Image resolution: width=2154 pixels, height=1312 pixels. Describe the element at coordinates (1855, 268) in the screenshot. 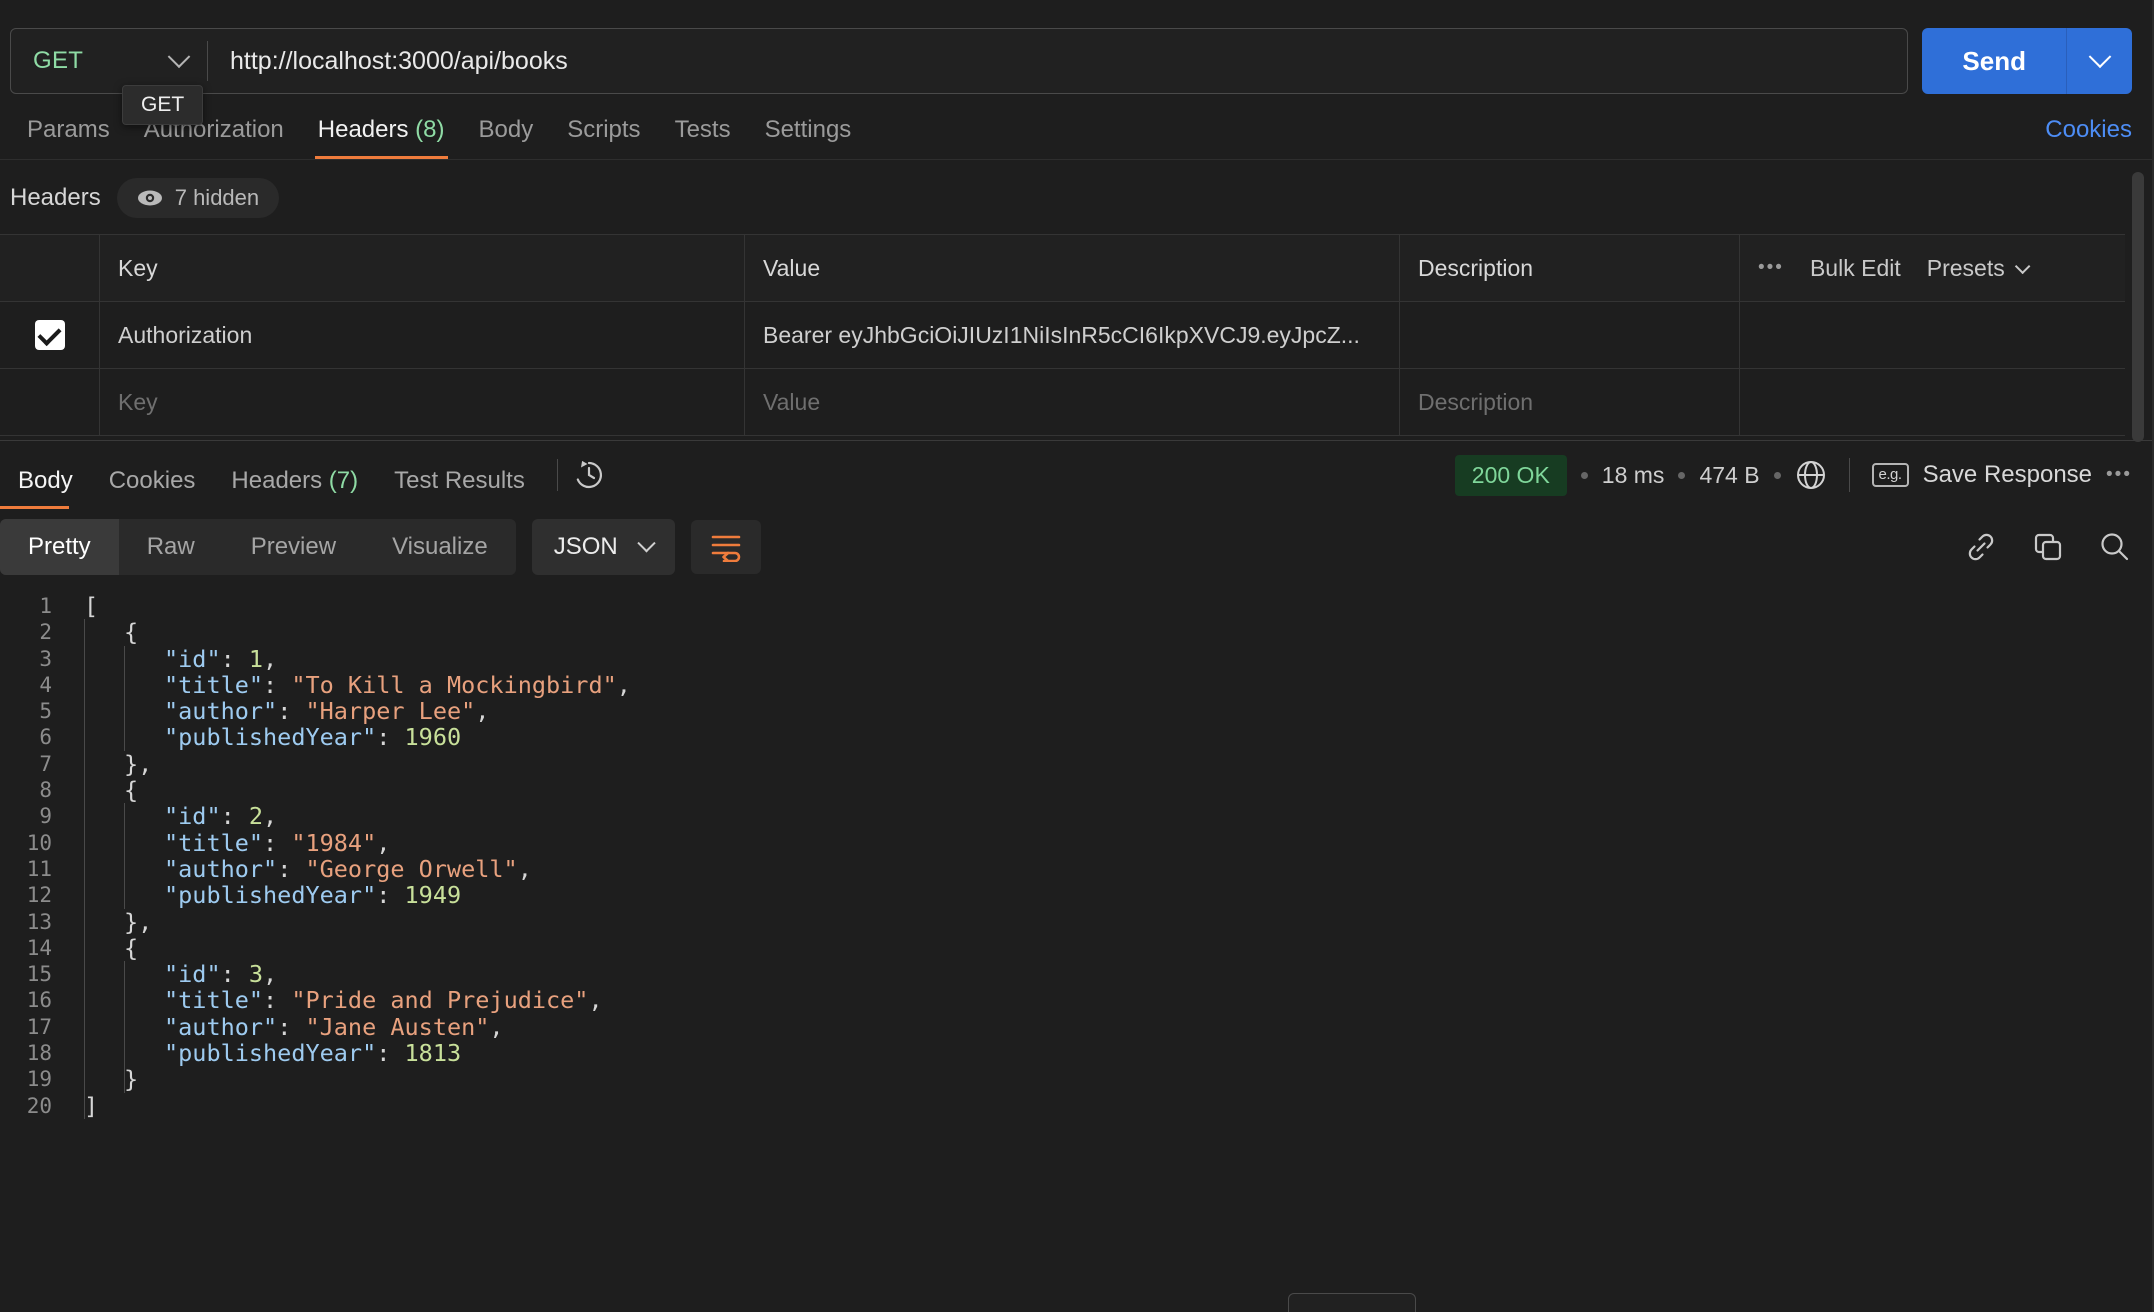

I see `bulk-edit-button: Bulk Edit` at that location.